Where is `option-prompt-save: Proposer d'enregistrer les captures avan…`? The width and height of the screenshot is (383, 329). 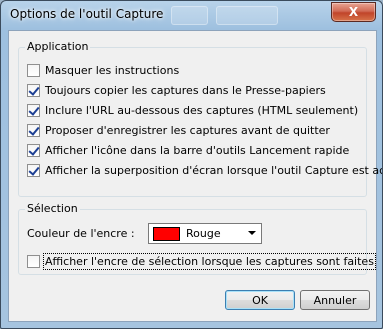
option-prompt-save: Proposer d'enregistrer les captures avan… is located at coordinates (178, 130).